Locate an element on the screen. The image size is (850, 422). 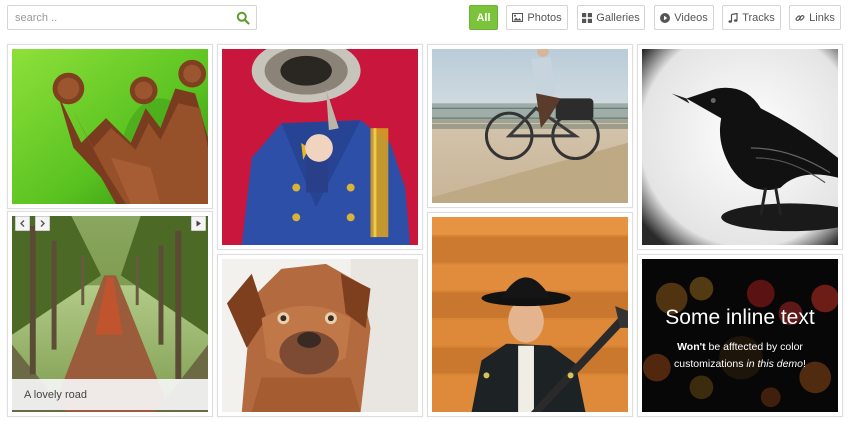
filter-all-label: All is located at coordinates (483, 17).